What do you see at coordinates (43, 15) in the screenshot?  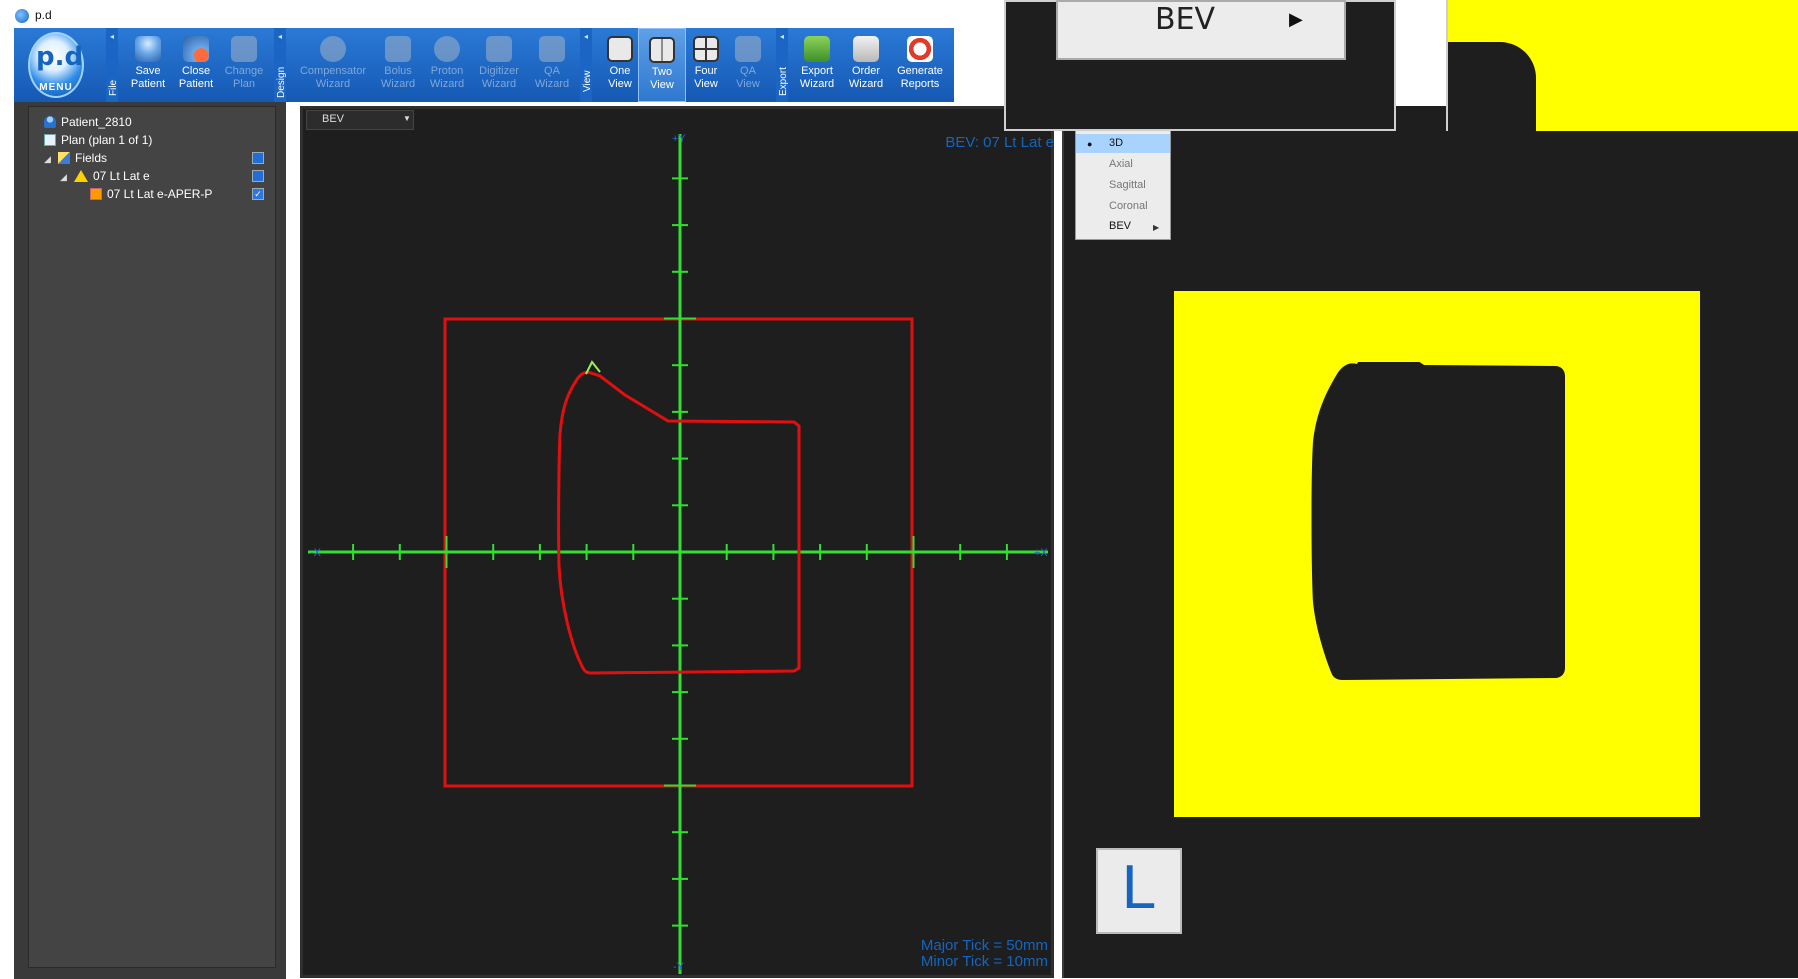 I see `app-title: p.d` at bounding box center [43, 15].